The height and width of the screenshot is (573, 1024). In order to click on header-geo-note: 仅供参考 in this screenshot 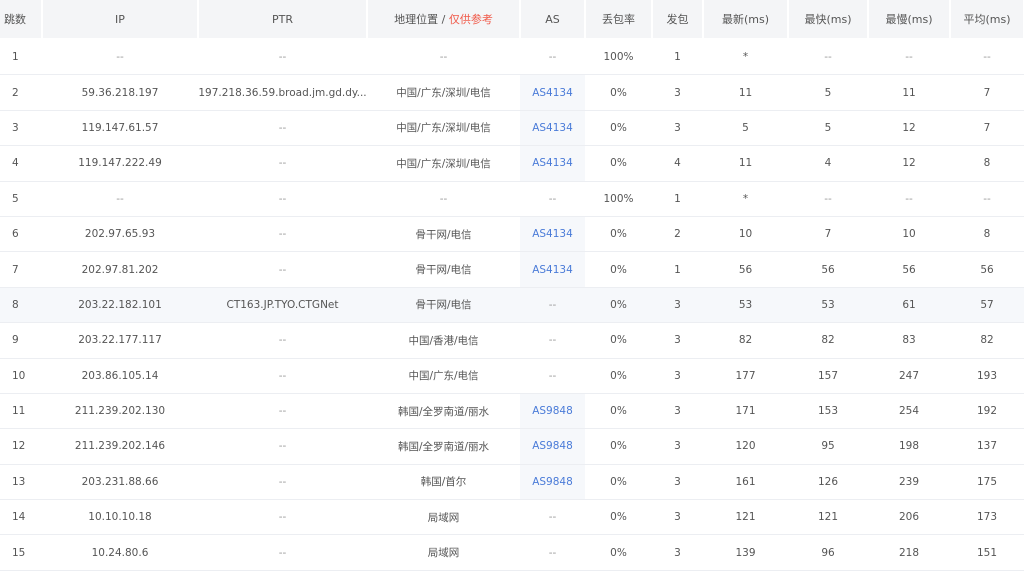, I will do `click(470, 19)`.